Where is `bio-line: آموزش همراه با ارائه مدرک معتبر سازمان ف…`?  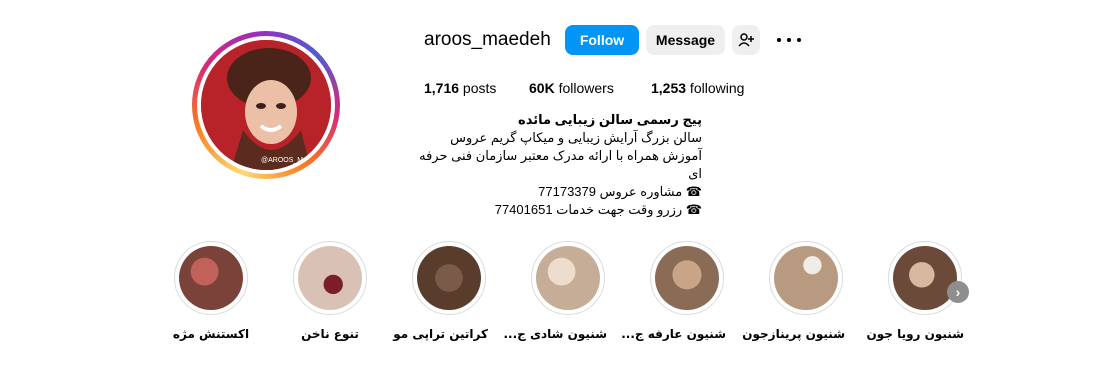
bio-line: آموزش همراه با ارائه مدرک معتبر سازمان ف… is located at coordinates (560, 164).